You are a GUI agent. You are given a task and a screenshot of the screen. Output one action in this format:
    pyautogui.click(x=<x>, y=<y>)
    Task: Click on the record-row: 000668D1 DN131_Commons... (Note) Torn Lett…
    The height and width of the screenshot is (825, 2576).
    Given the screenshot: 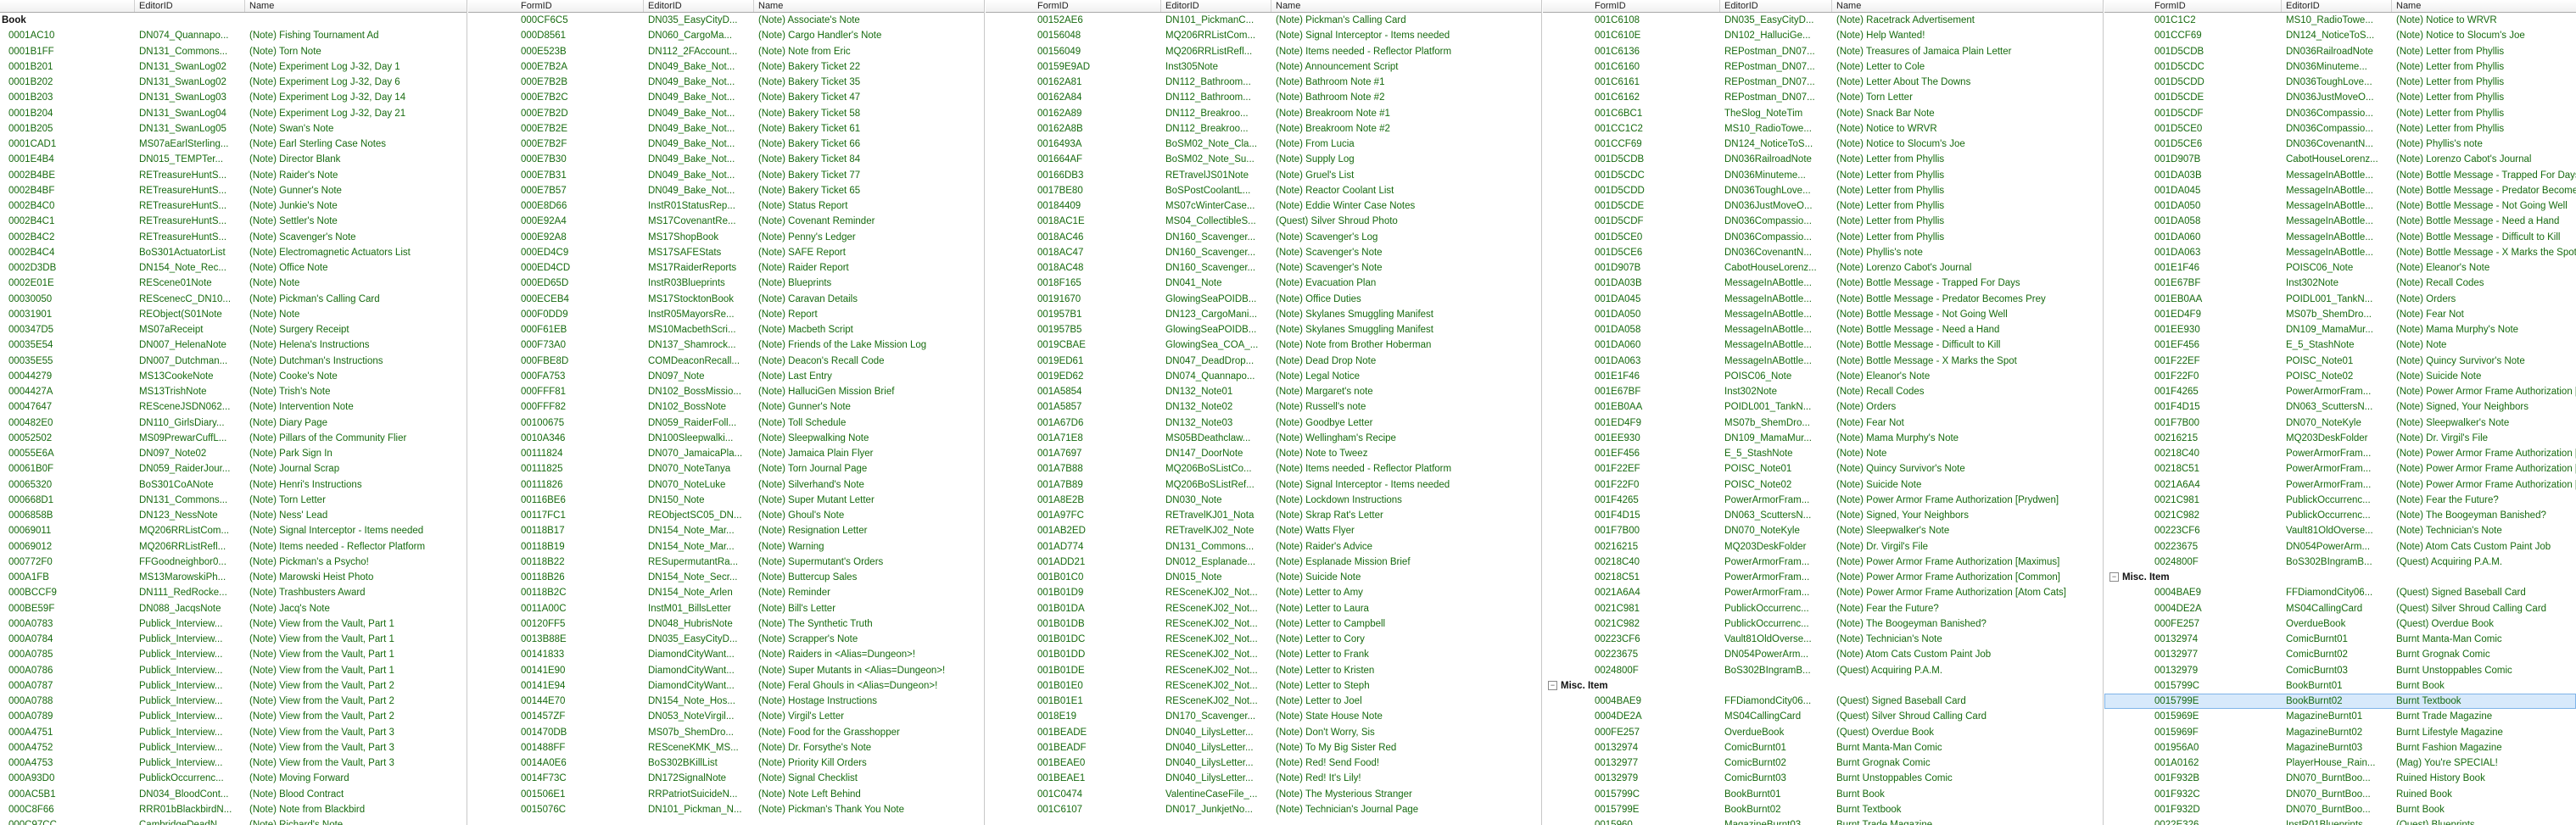 What is the action you would take?
    pyautogui.click(x=233, y=500)
    